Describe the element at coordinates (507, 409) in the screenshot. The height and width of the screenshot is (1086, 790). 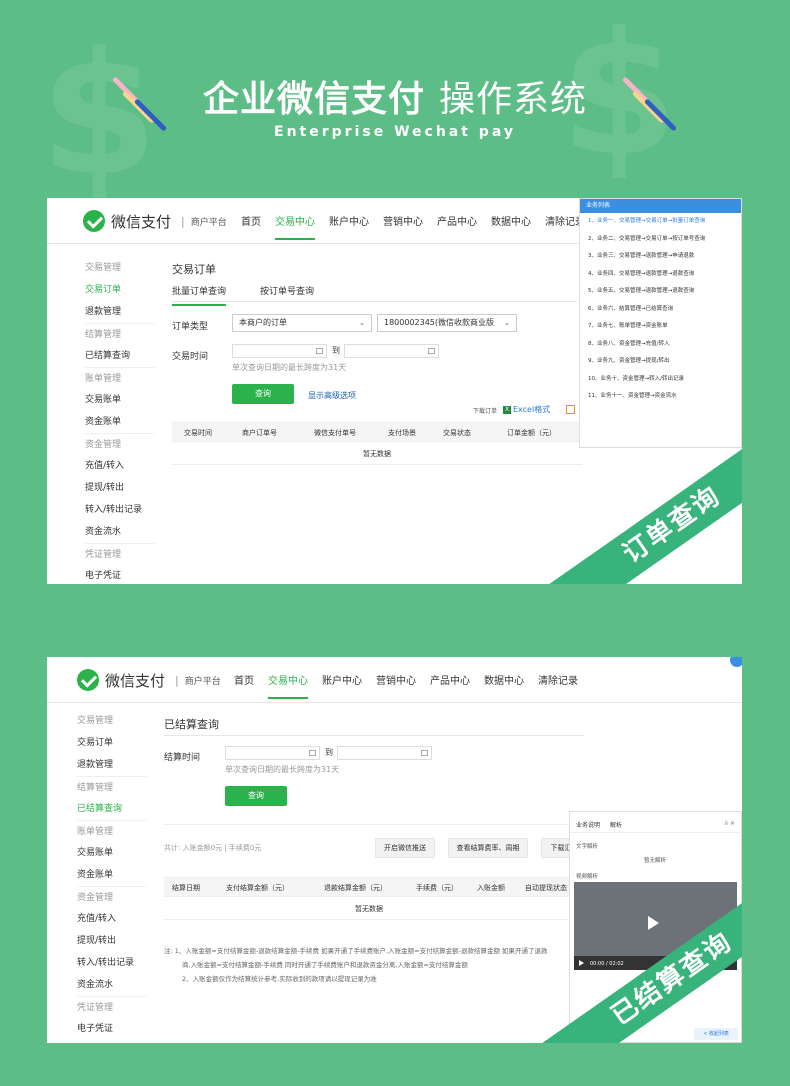
I see `excel-icon: X` at that location.